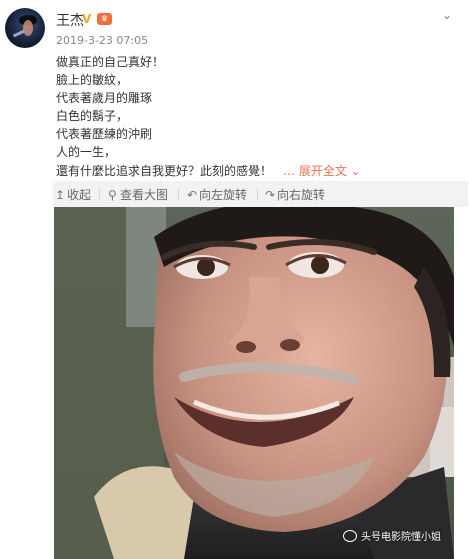  I want to click on watermark-text: 头号电影院懂小姐, so click(401, 537).